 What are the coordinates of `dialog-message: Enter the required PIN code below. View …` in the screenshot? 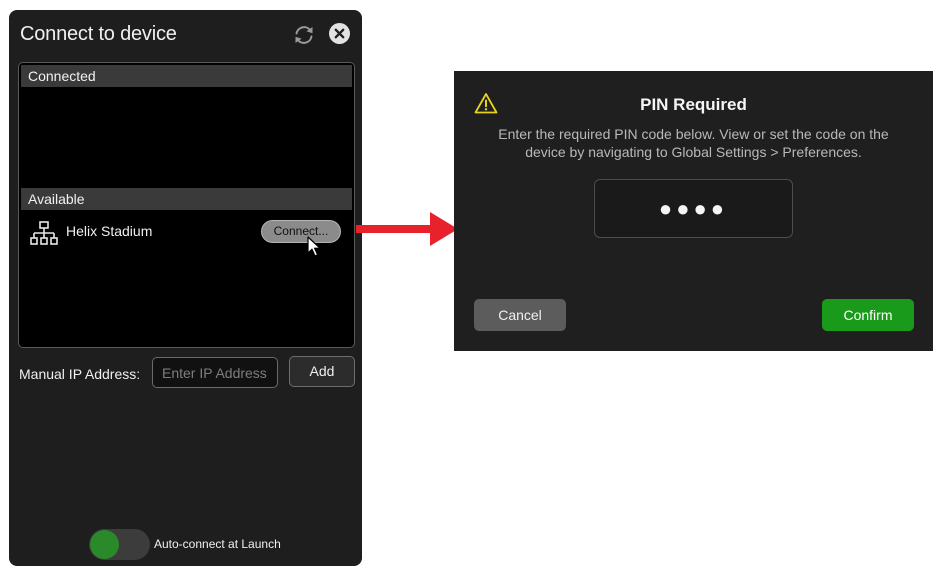 It's located at (693, 143).